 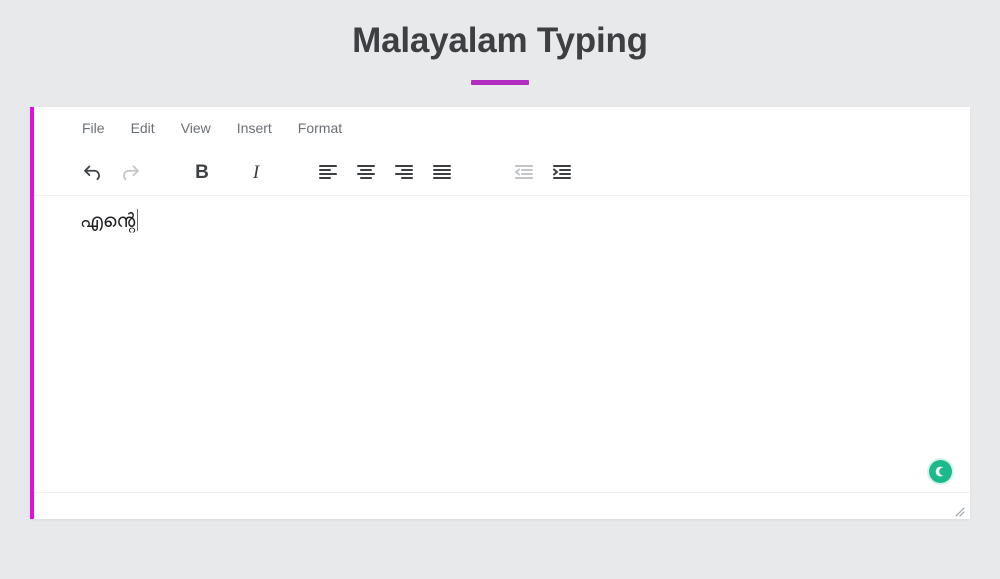 I want to click on increase-indent-icon, so click(x=562, y=172).